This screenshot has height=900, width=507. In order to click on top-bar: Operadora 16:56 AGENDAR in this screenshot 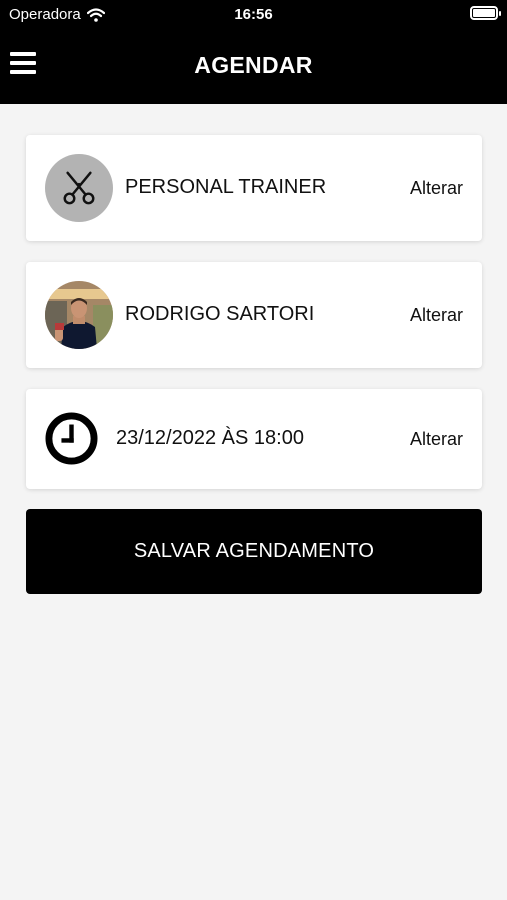, I will do `click(253, 52)`.